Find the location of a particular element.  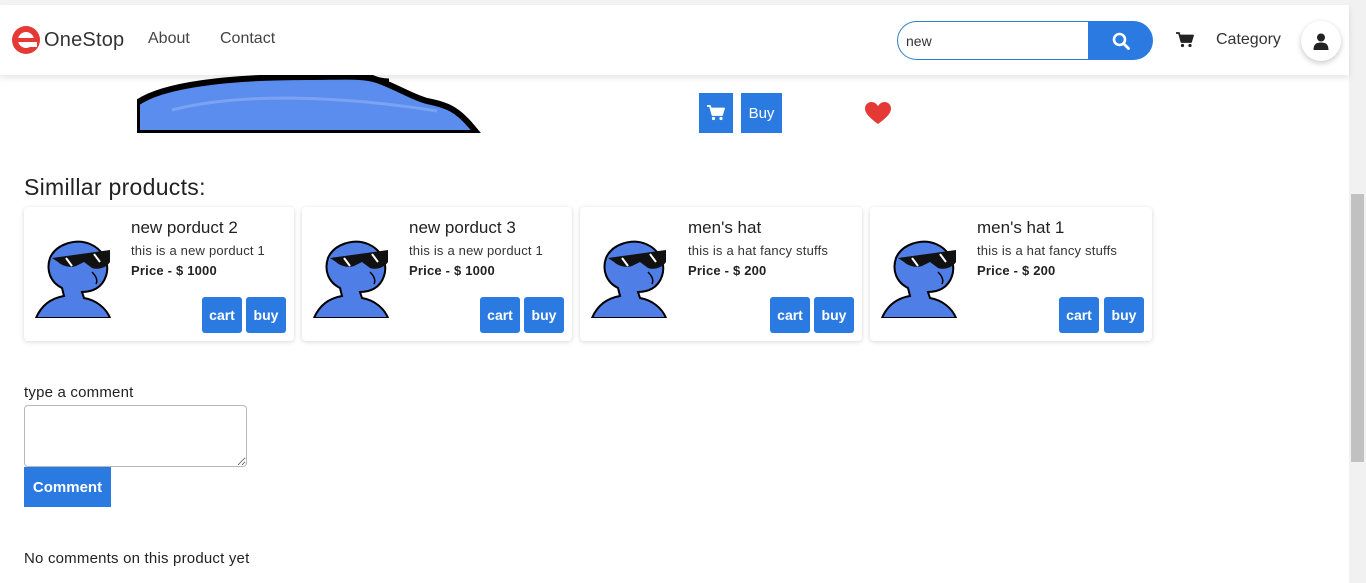

product-name: new porduct 3 is located at coordinates (462, 228).